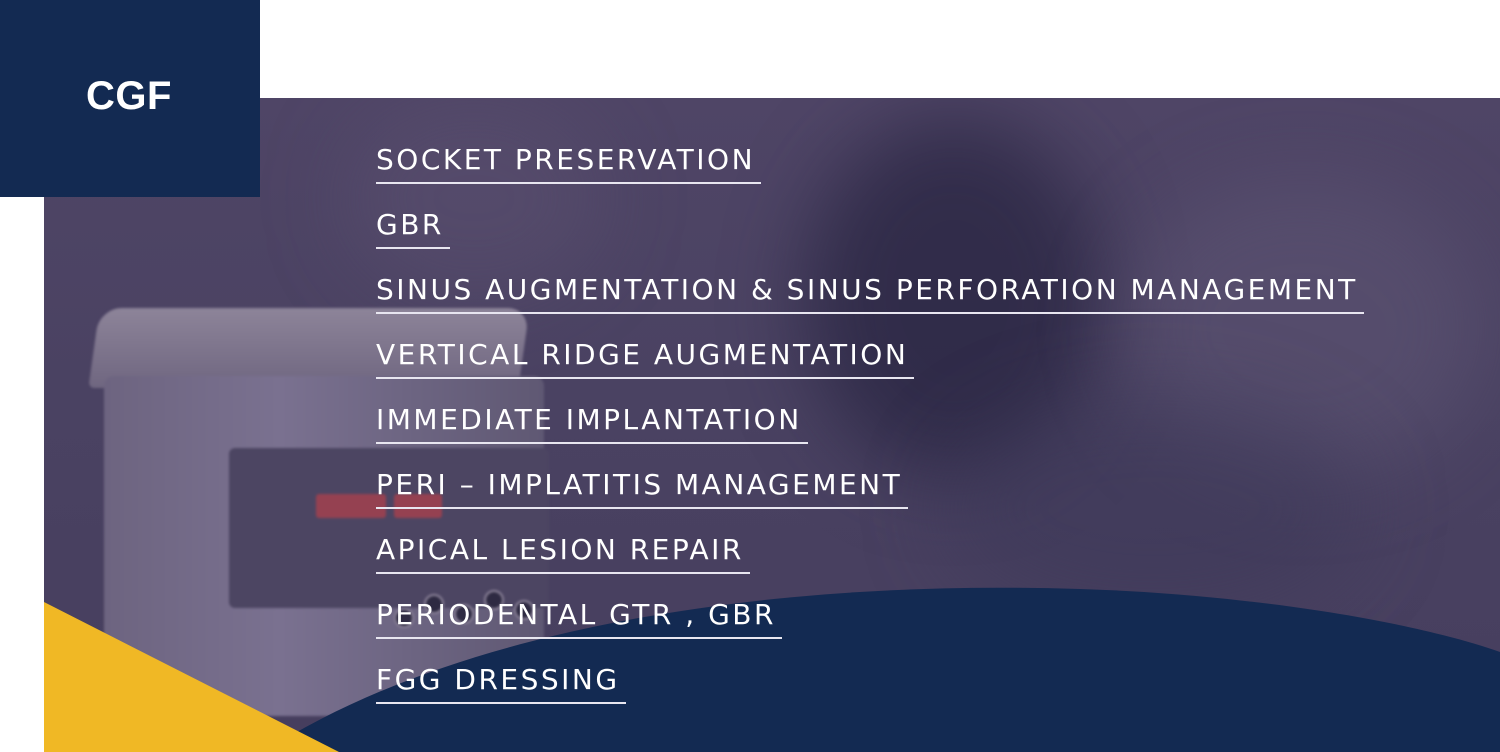 Image resolution: width=1500 pixels, height=752 pixels. Describe the element at coordinates (642, 486) in the screenshot. I see `link-peri-implatitis-management: PERI – IMPLATITIS MANAGEMENT` at that location.